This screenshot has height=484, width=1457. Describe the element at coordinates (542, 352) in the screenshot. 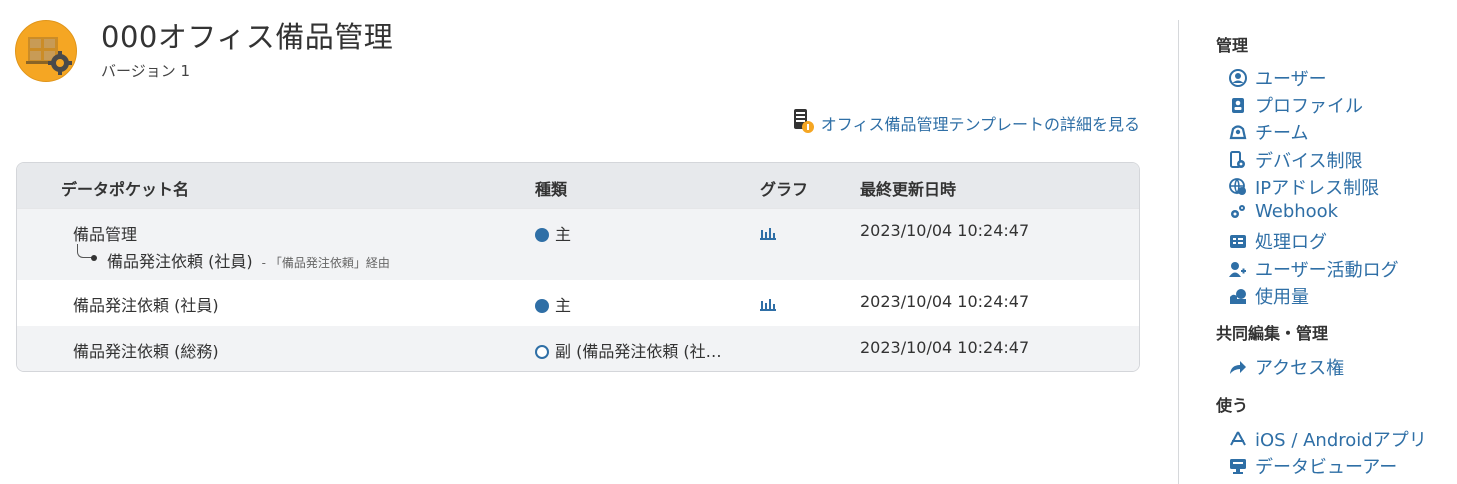

I see `sub-type-dot` at that location.